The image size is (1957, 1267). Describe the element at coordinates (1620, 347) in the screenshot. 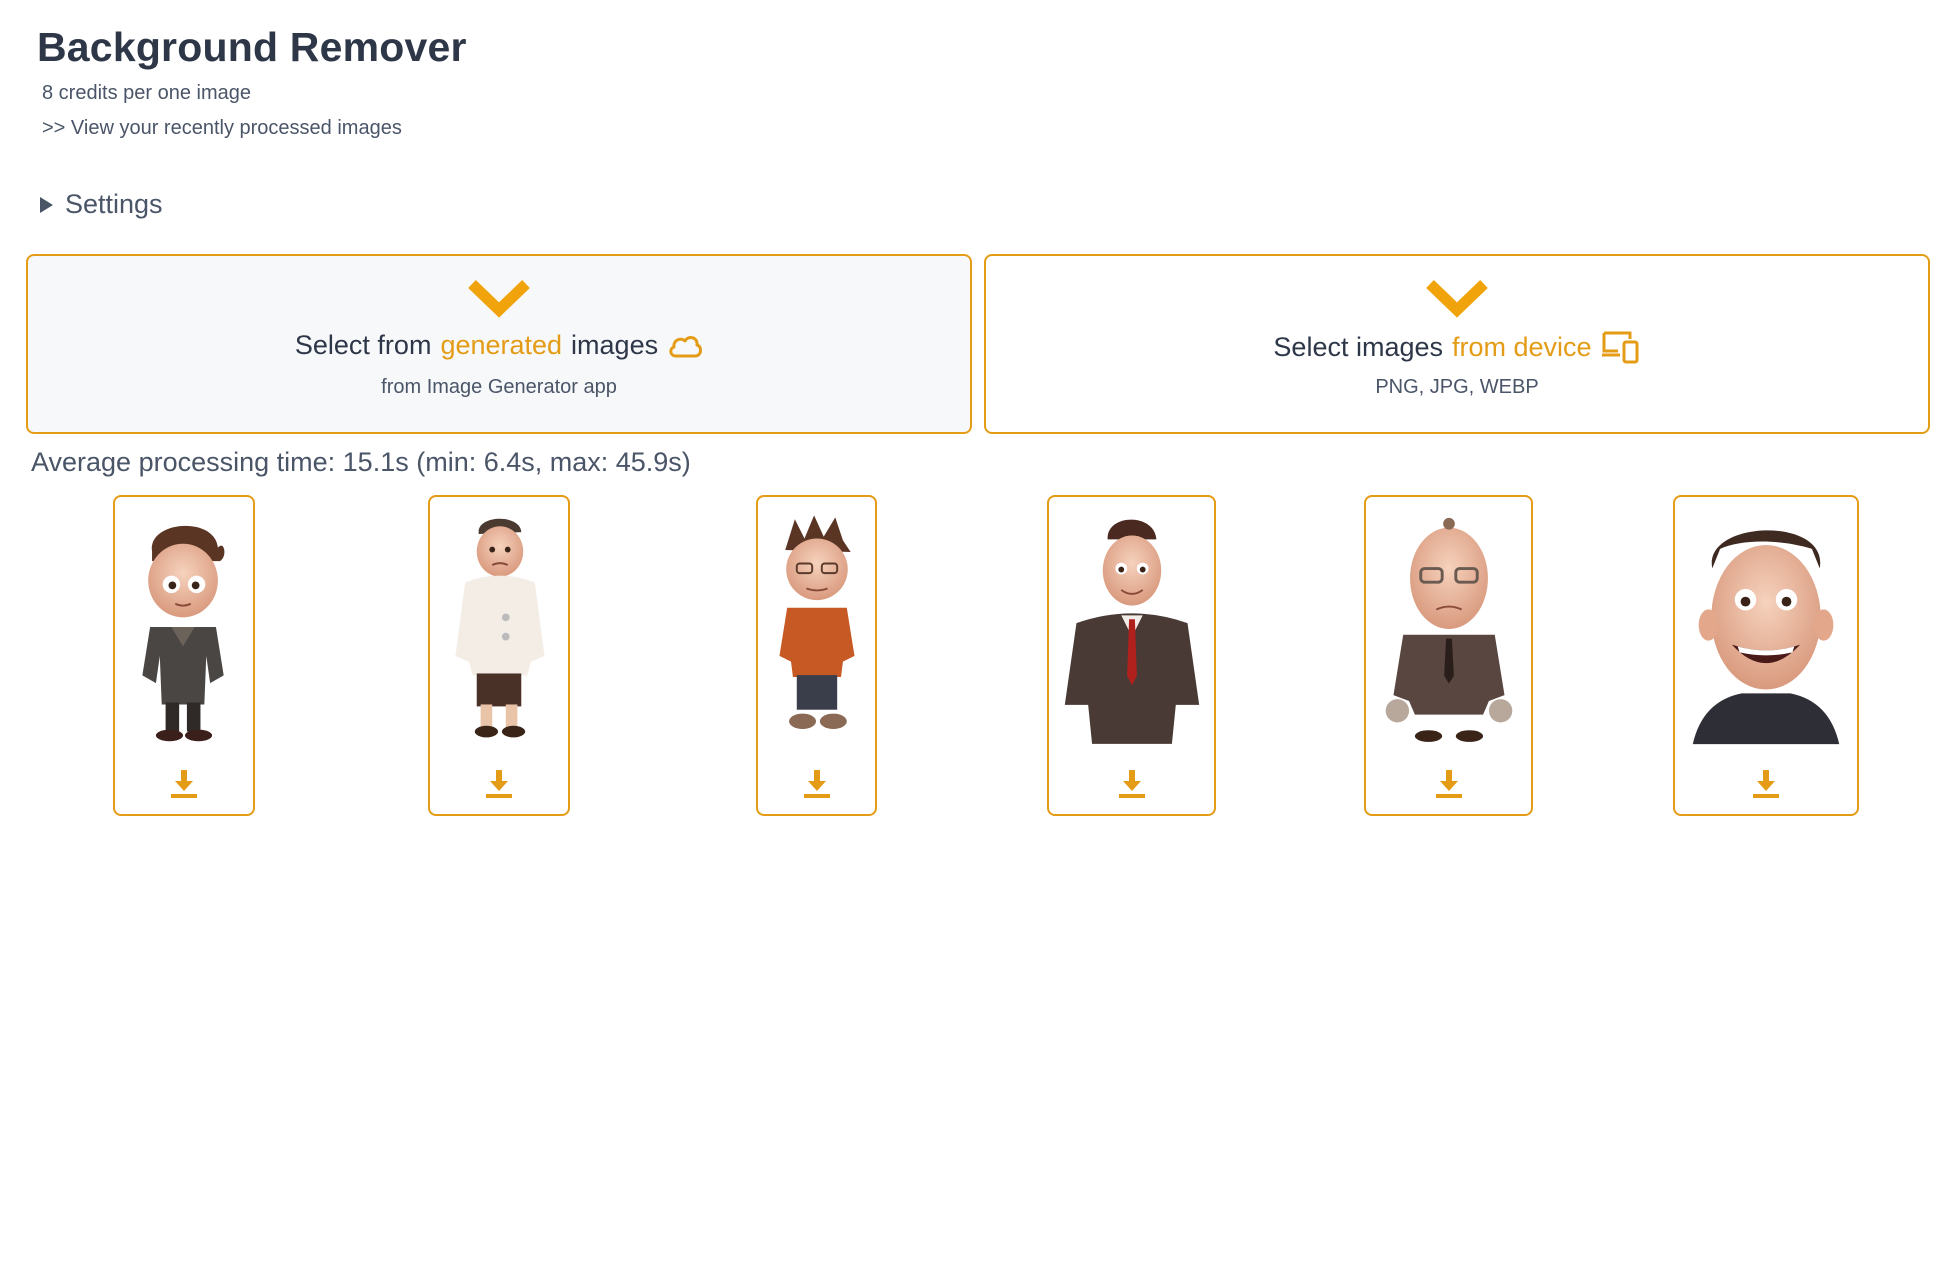

I see `devices-icon` at that location.